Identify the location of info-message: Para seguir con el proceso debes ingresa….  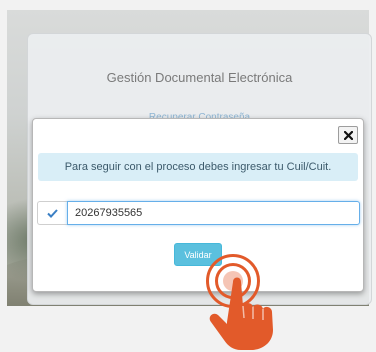
(198, 167).